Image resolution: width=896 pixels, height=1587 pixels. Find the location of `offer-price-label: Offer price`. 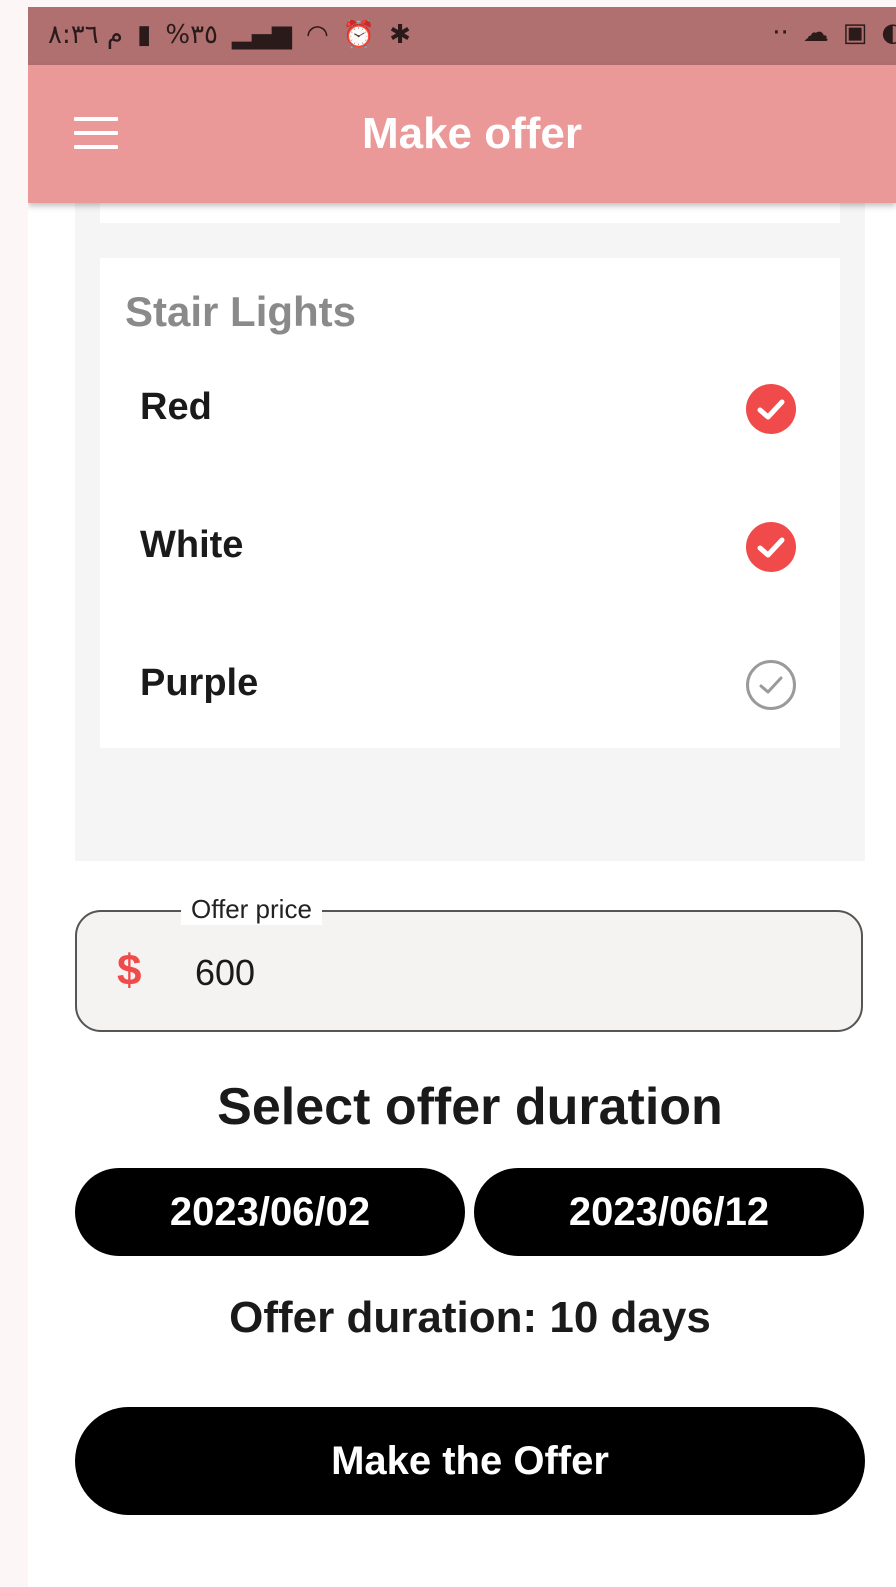

offer-price-label: Offer price is located at coordinates (251, 909).